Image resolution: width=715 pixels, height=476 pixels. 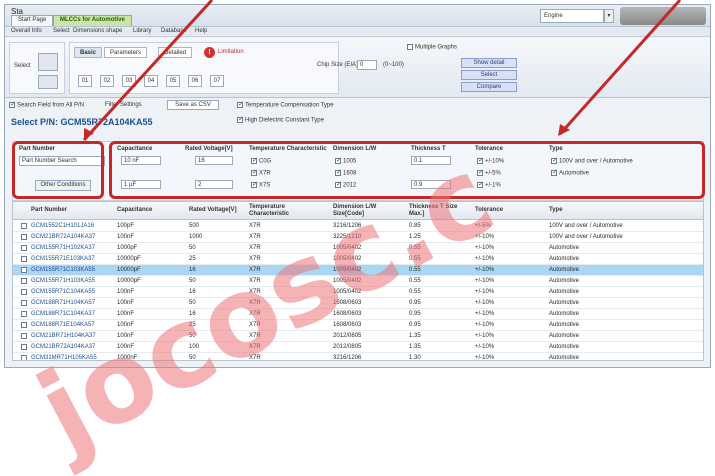 I want to click on table-cell: GCM188R71C104KA37, so click(x=63, y=314).